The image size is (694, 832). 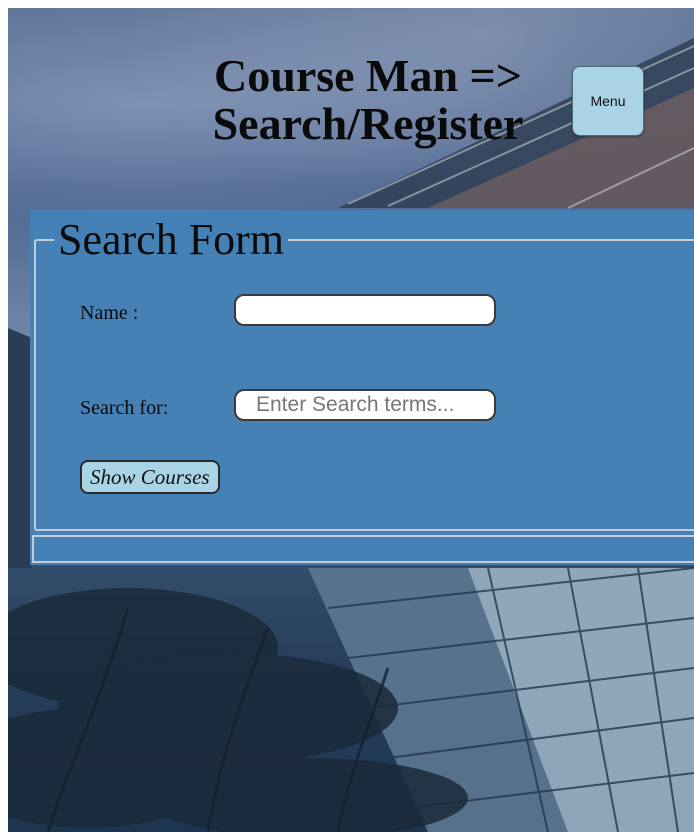 I want to click on search-form-legend: Search Form, so click(x=171, y=240).